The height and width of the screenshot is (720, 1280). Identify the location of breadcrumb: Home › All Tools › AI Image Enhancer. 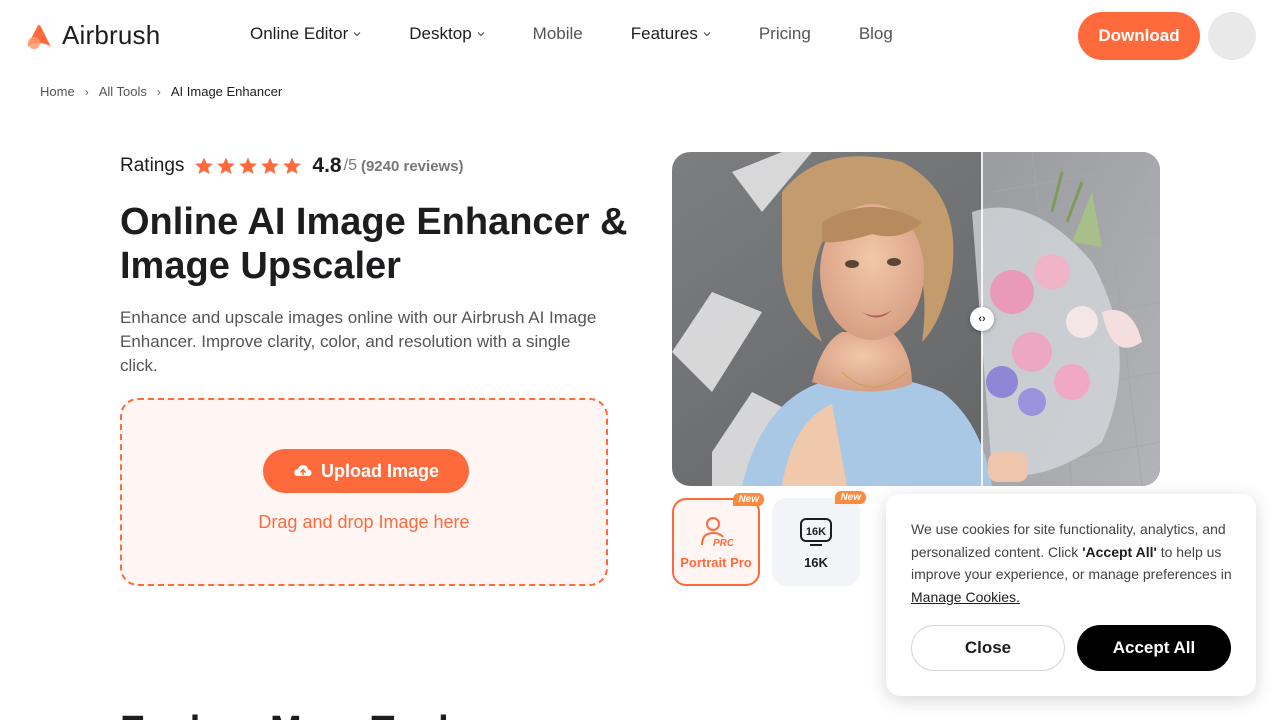
(161, 91).